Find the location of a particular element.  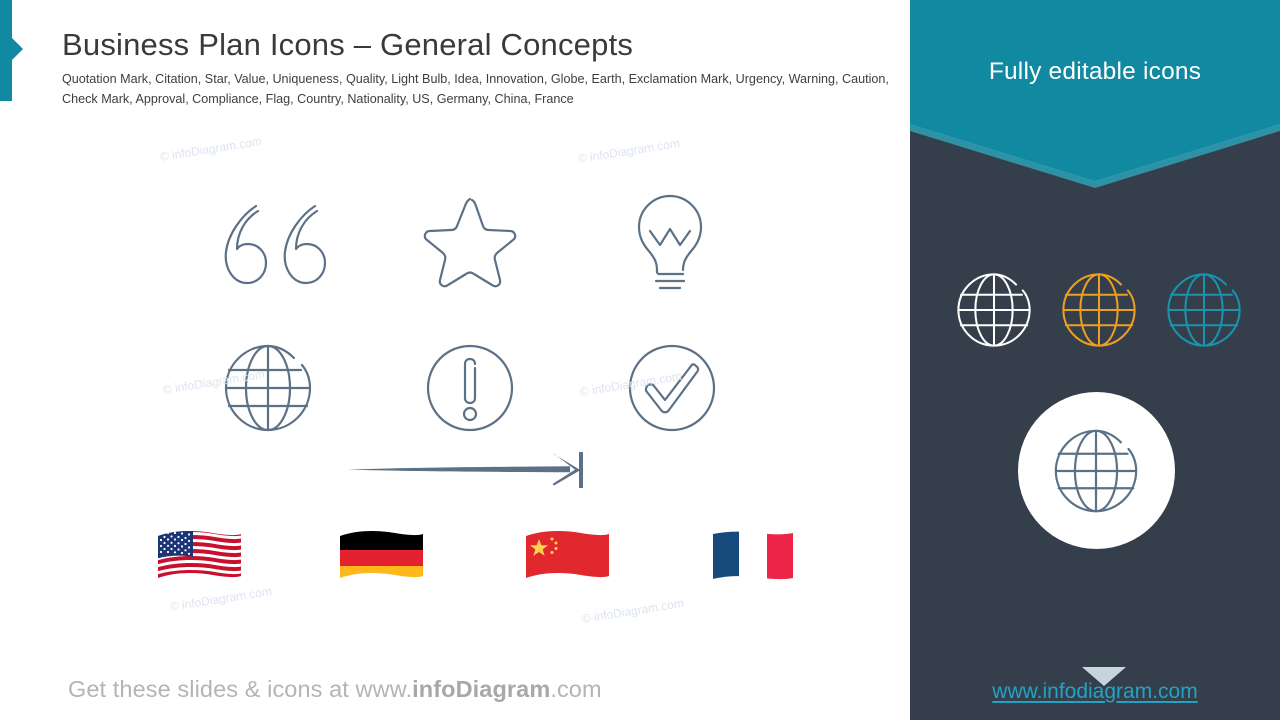

arrow-icon is located at coordinates (470, 470).